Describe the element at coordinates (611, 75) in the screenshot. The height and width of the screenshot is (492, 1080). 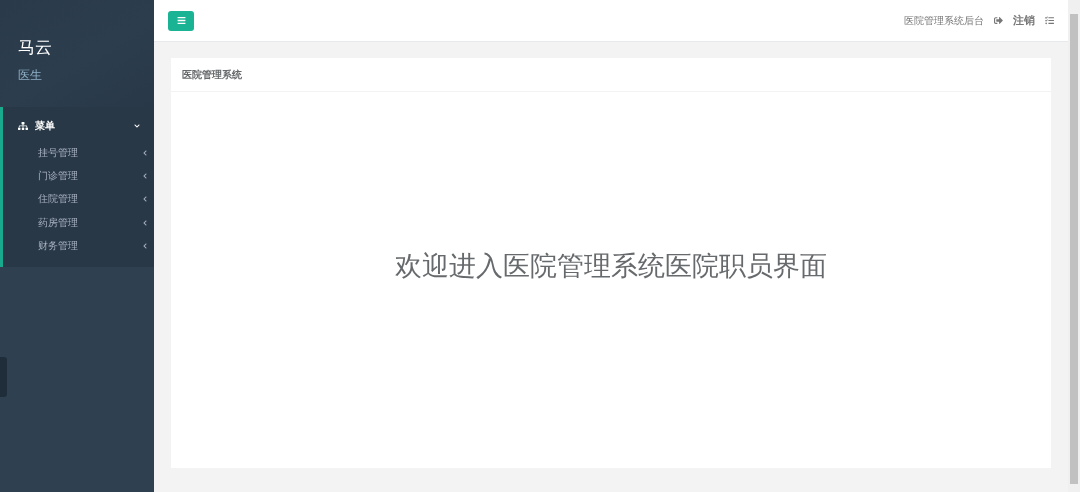
I see `panel-title: 医院管理系统` at that location.